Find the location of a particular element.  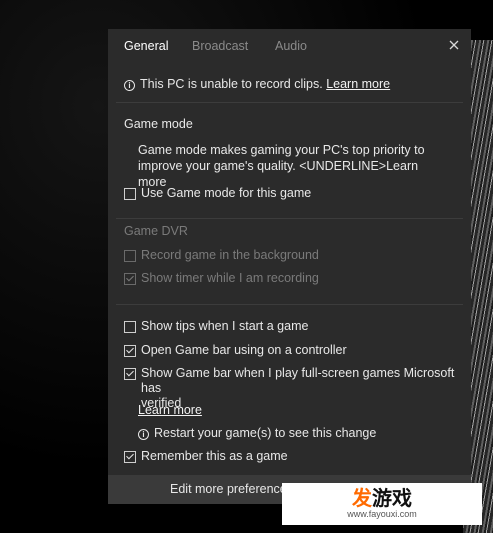

open-gamebar-checkbox is located at coordinates (130, 351).